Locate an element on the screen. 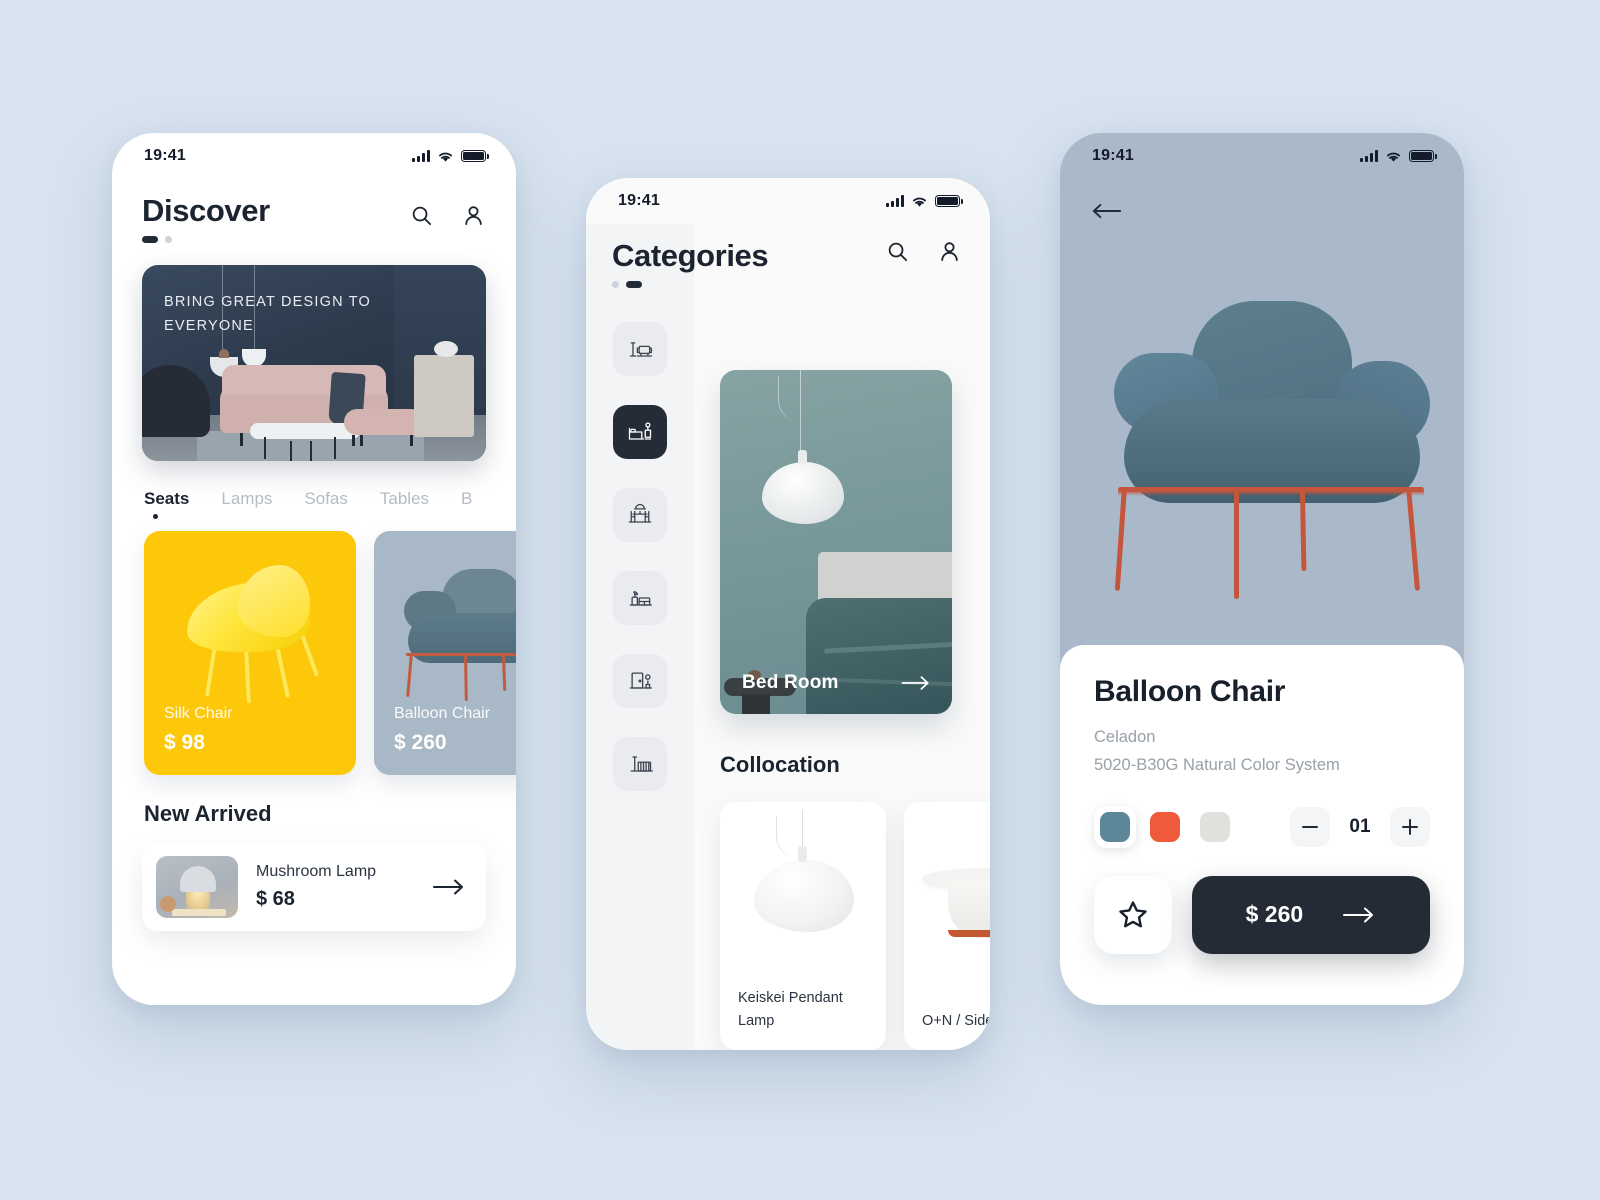 The height and width of the screenshot is (1200, 1600). room-name: Bed Room is located at coordinates (790, 682).